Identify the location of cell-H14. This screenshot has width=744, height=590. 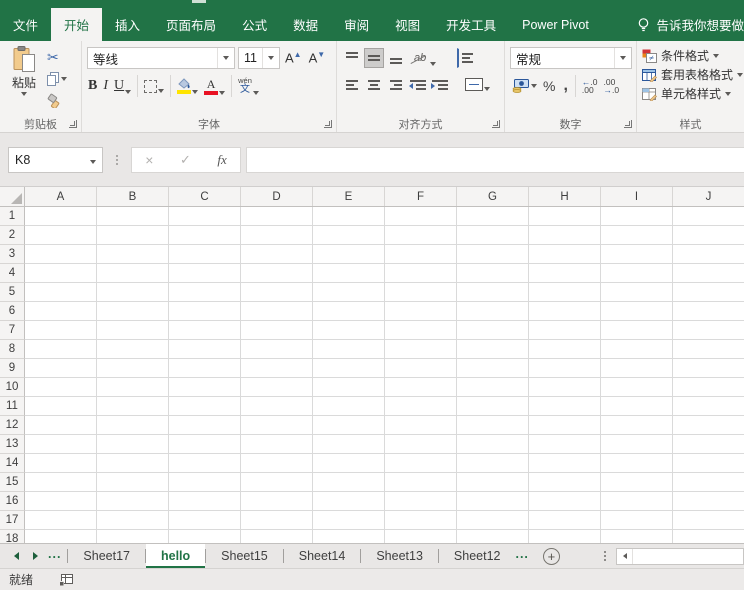
(565, 463).